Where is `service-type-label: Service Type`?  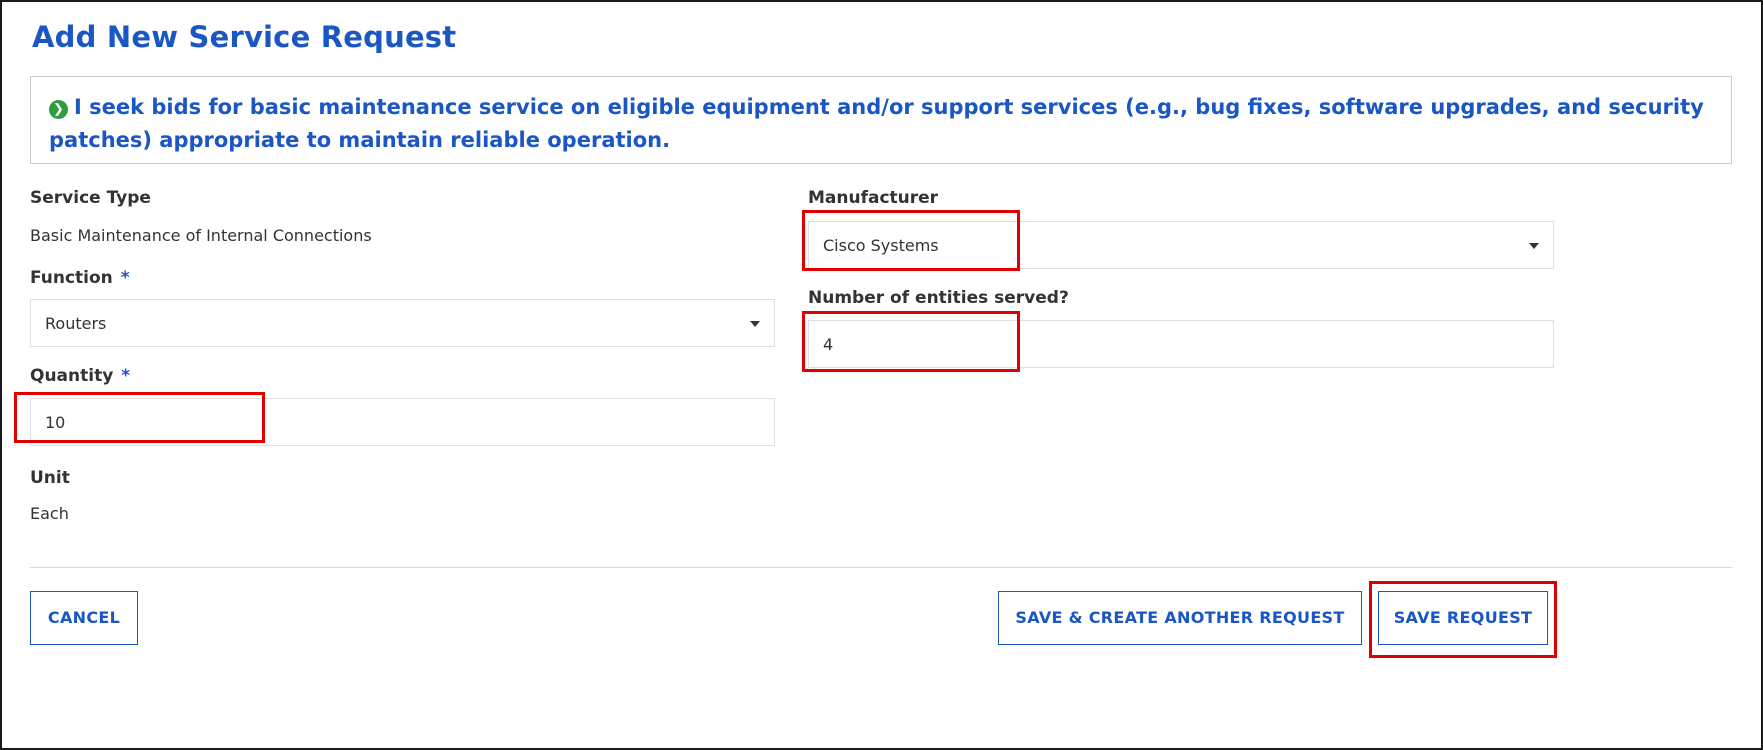
service-type-label: Service Type is located at coordinates (90, 198).